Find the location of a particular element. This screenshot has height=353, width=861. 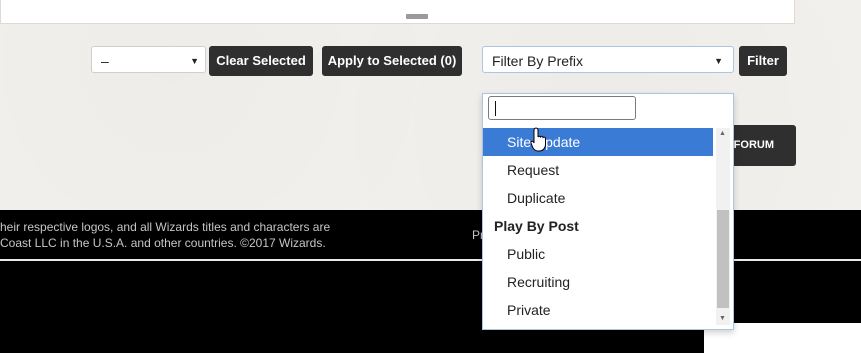

hand-pointer-icon is located at coordinates (538, 139).